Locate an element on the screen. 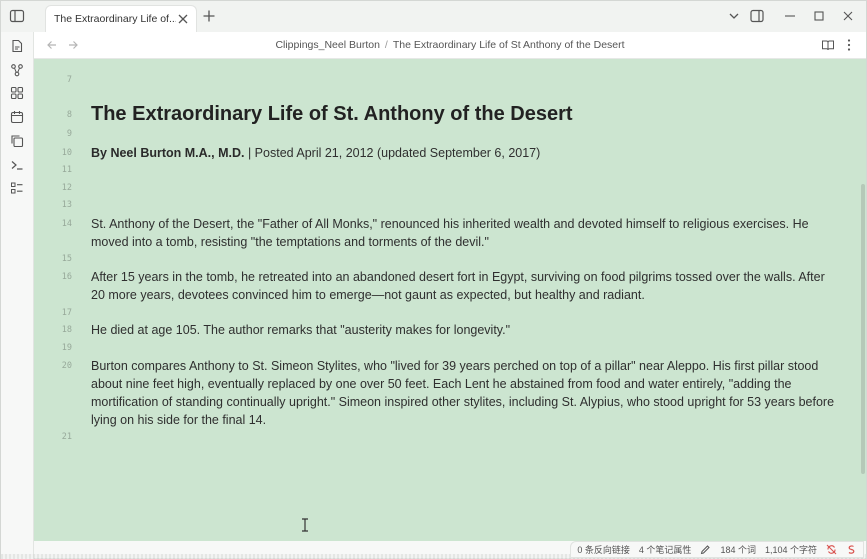 The height and width of the screenshot is (559, 867). sync-off-icon is located at coordinates (831, 549).